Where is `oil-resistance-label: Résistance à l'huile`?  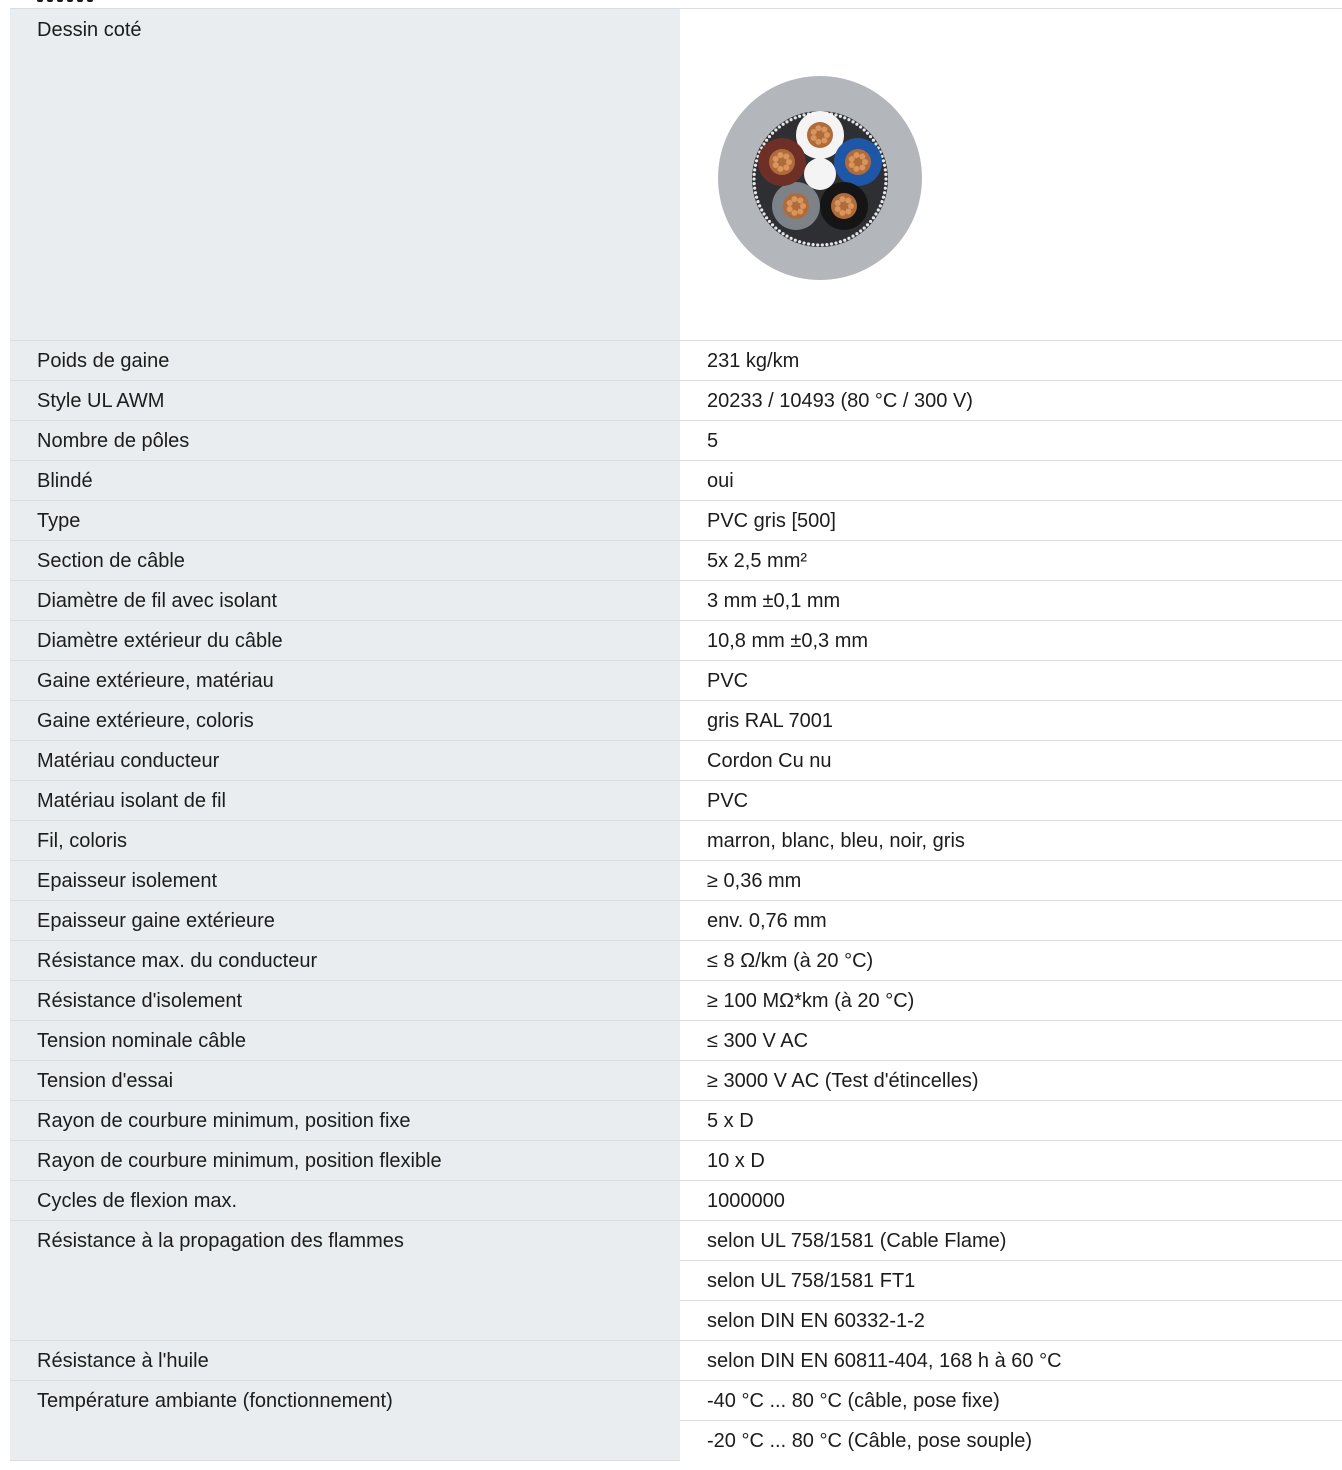 oil-resistance-label: Résistance à l'huile is located at coordinates (345, 1360).